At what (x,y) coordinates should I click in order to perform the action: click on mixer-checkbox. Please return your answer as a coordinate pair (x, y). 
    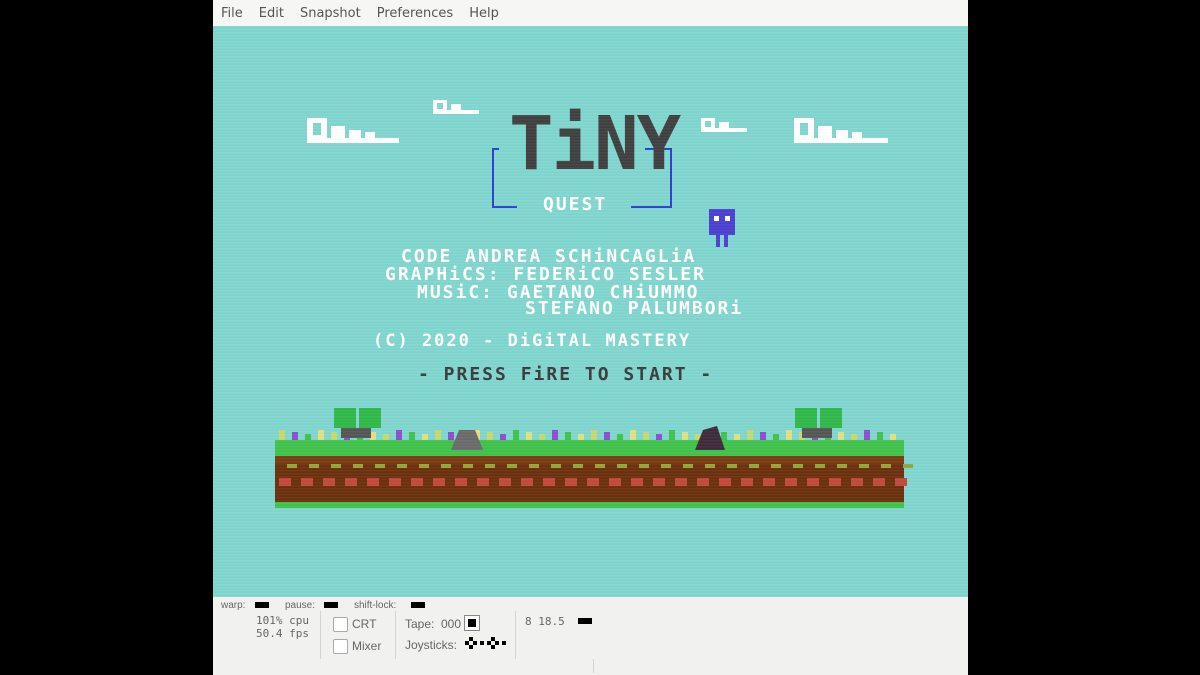
    Looking at the image, I should click on (340, 646).